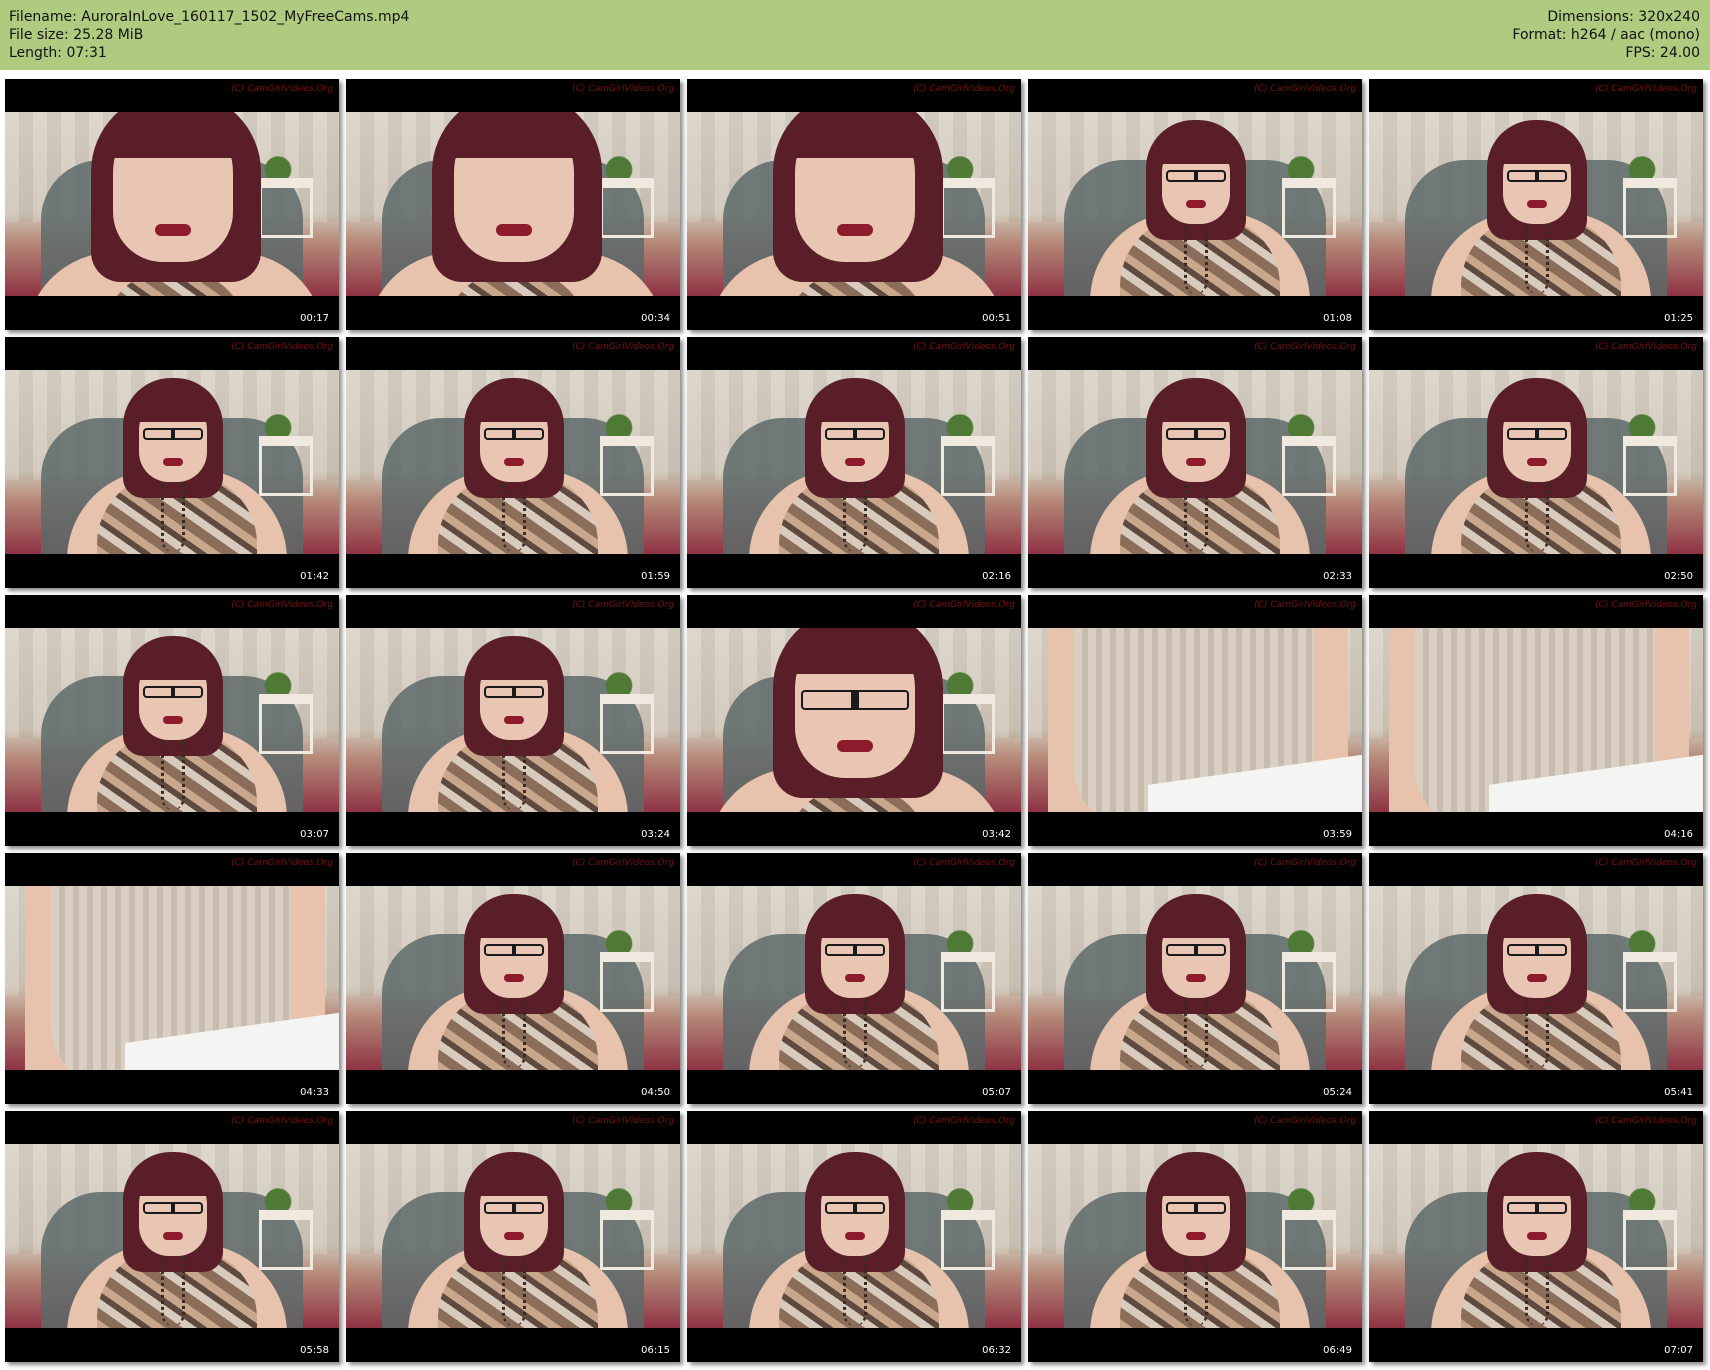 This screenshot has width=1710, height=1370. I want to click on video-thumbnail: (C) CamGirlVideos.Org 03:59, so click(1195, 720).